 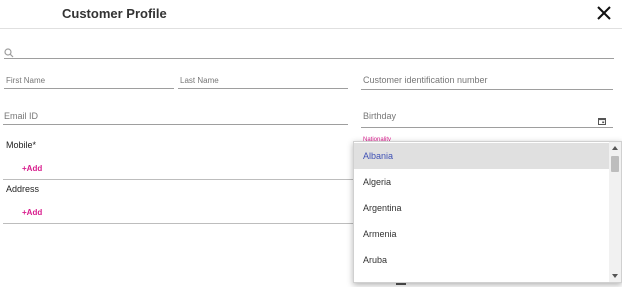 What do you see at coordinates (482, 234) in the screenshot?
I see `dropdown-option-armenia: Armenia` at bounding box center [482, 234].